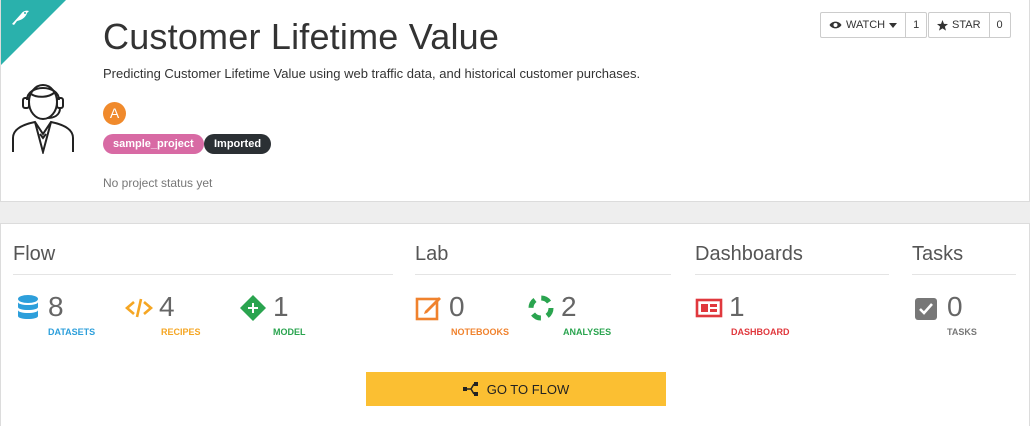 The image size is (1030, 426). I want to click on flow-icon, so click(470, 389).